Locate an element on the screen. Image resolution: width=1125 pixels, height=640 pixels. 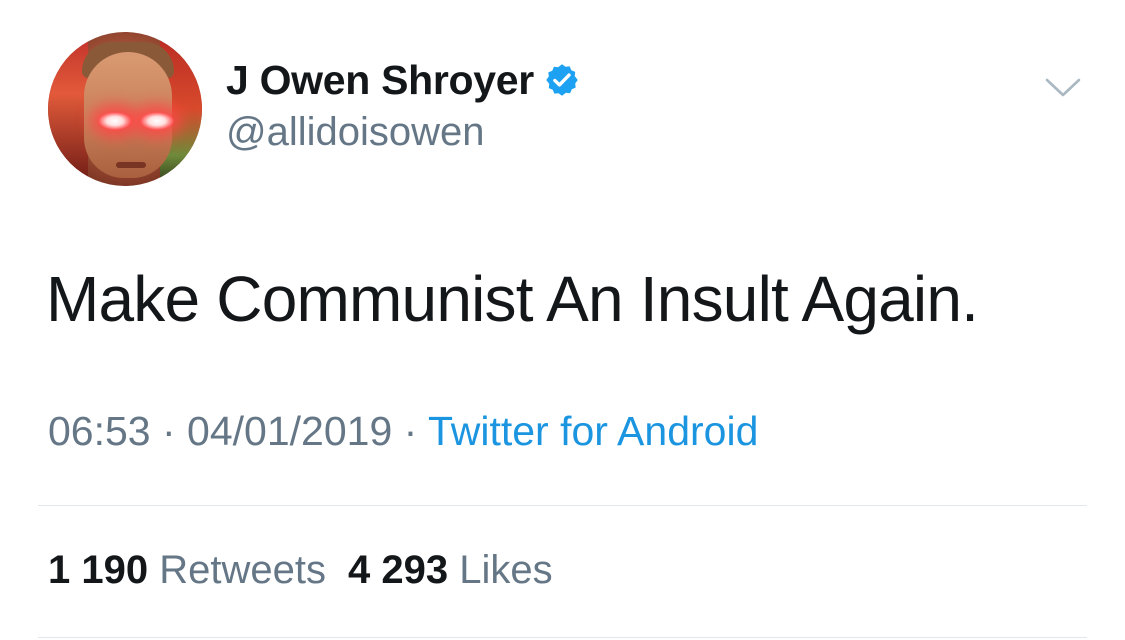
tweet-stats: 1 190 Retweets 4 293 Likes is located at coordinates (300, 570).